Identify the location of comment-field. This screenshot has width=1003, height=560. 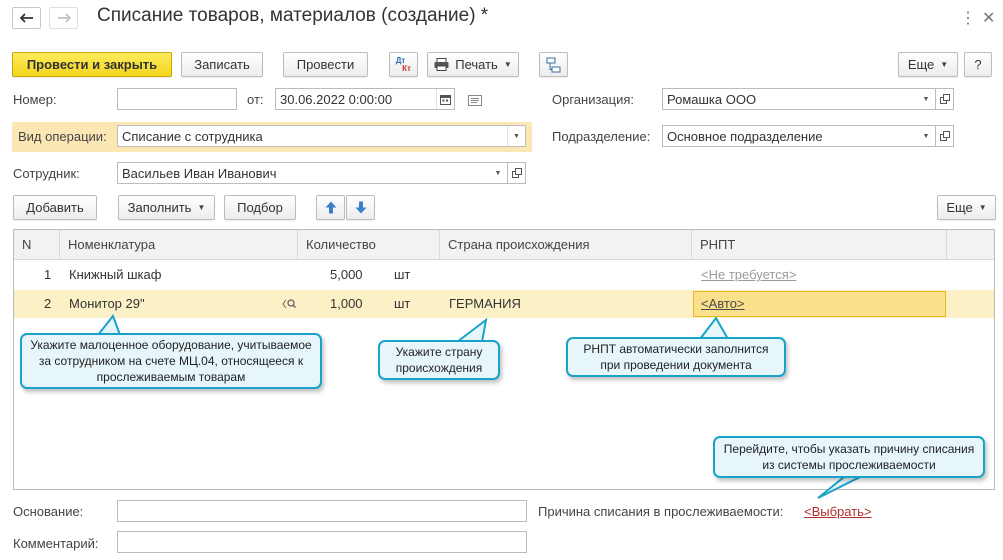
(322, 542).